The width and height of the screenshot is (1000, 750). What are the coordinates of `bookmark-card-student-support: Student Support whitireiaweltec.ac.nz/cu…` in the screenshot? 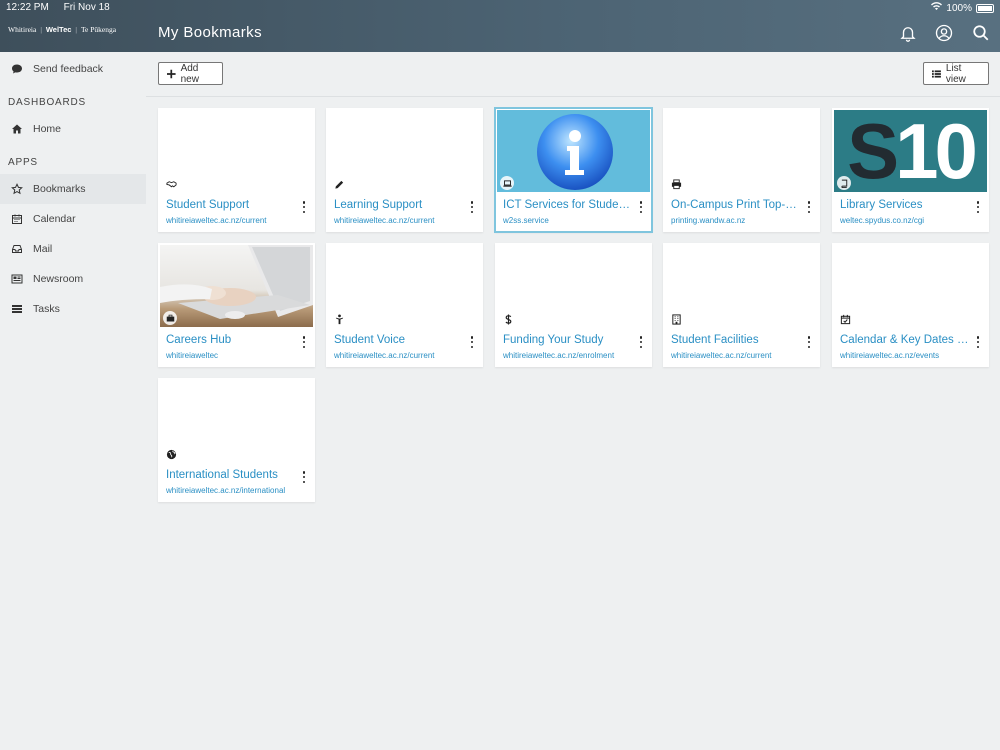 It's located at (236, 170).